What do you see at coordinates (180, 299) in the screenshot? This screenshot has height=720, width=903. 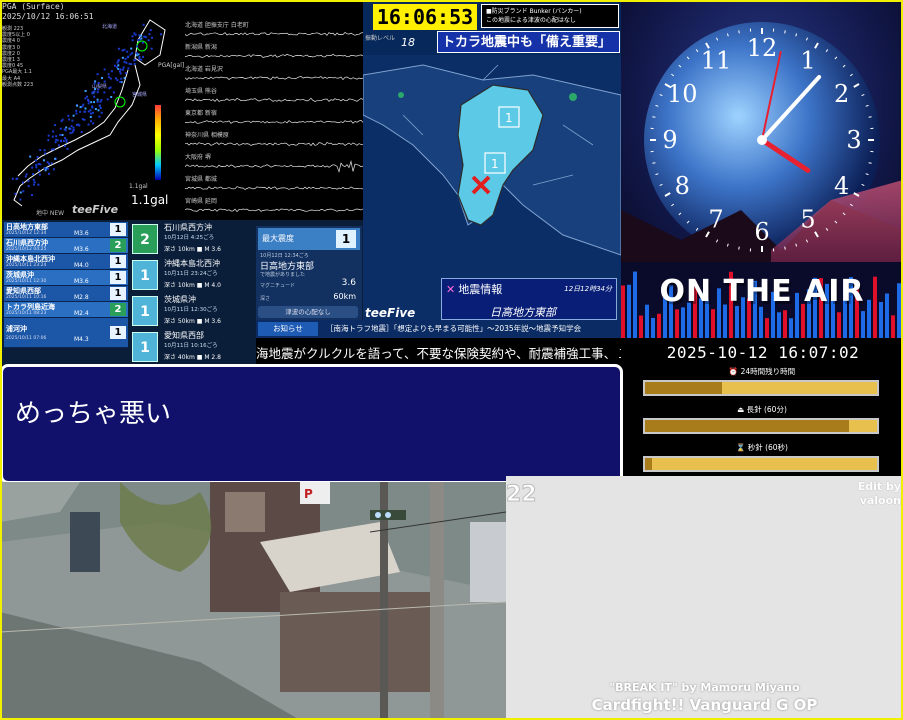 I see `quake-detail-name: 茨城県沖` at bounding box center [180, 299].